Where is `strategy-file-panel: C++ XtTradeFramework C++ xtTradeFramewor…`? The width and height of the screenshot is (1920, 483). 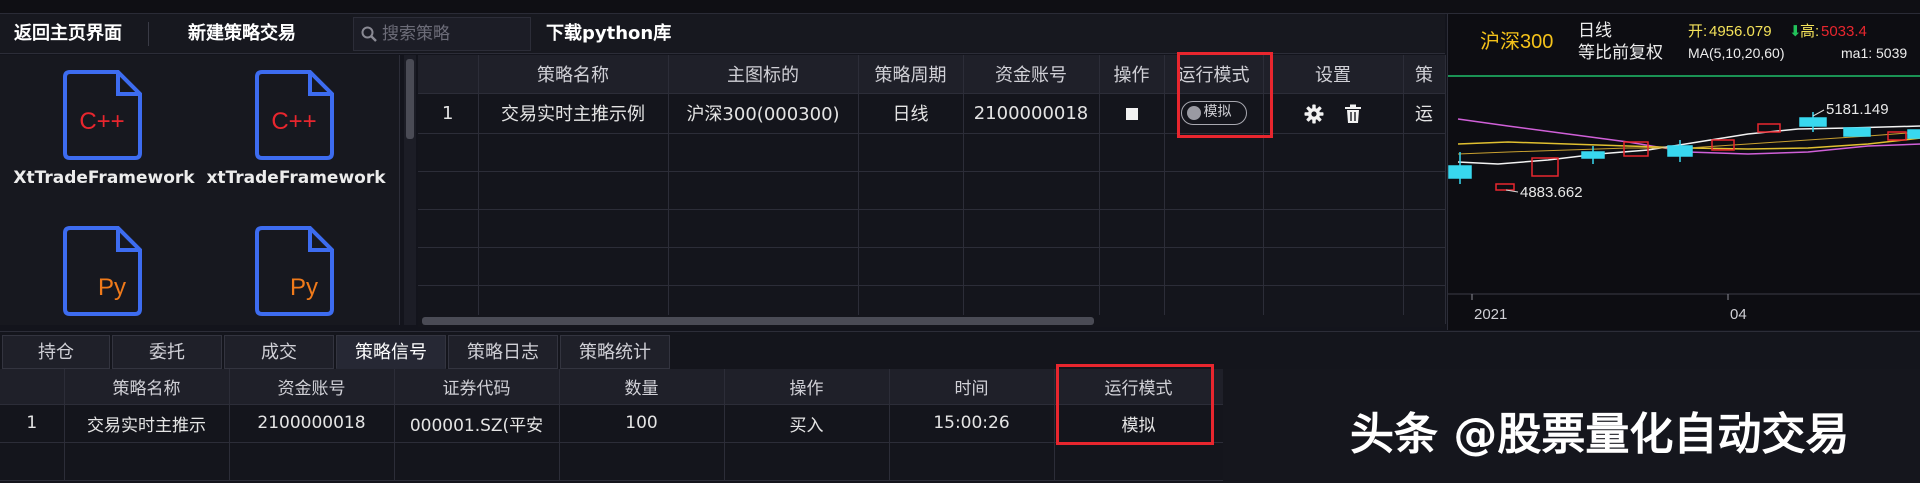
strategy-file-panel: C++ XtTradeFramework C++ xtTradeFramewor… is located at coordinates (200, 190).